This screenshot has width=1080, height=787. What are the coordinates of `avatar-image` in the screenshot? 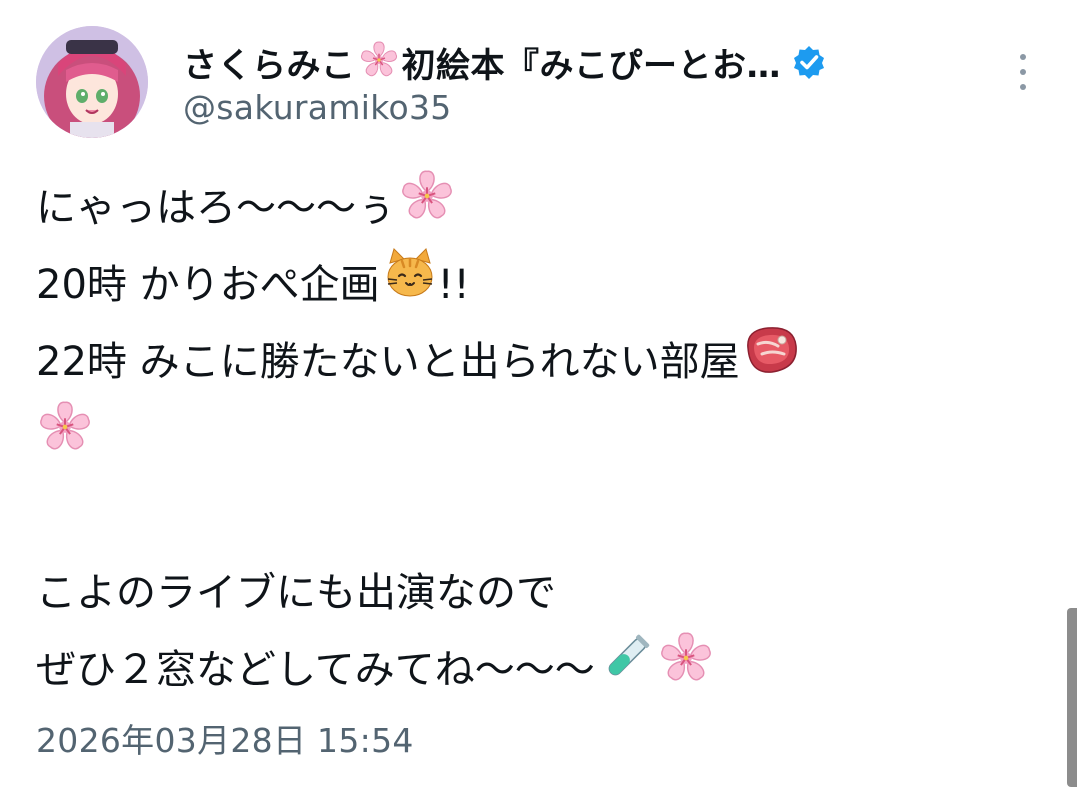 It's located at (92, 82).